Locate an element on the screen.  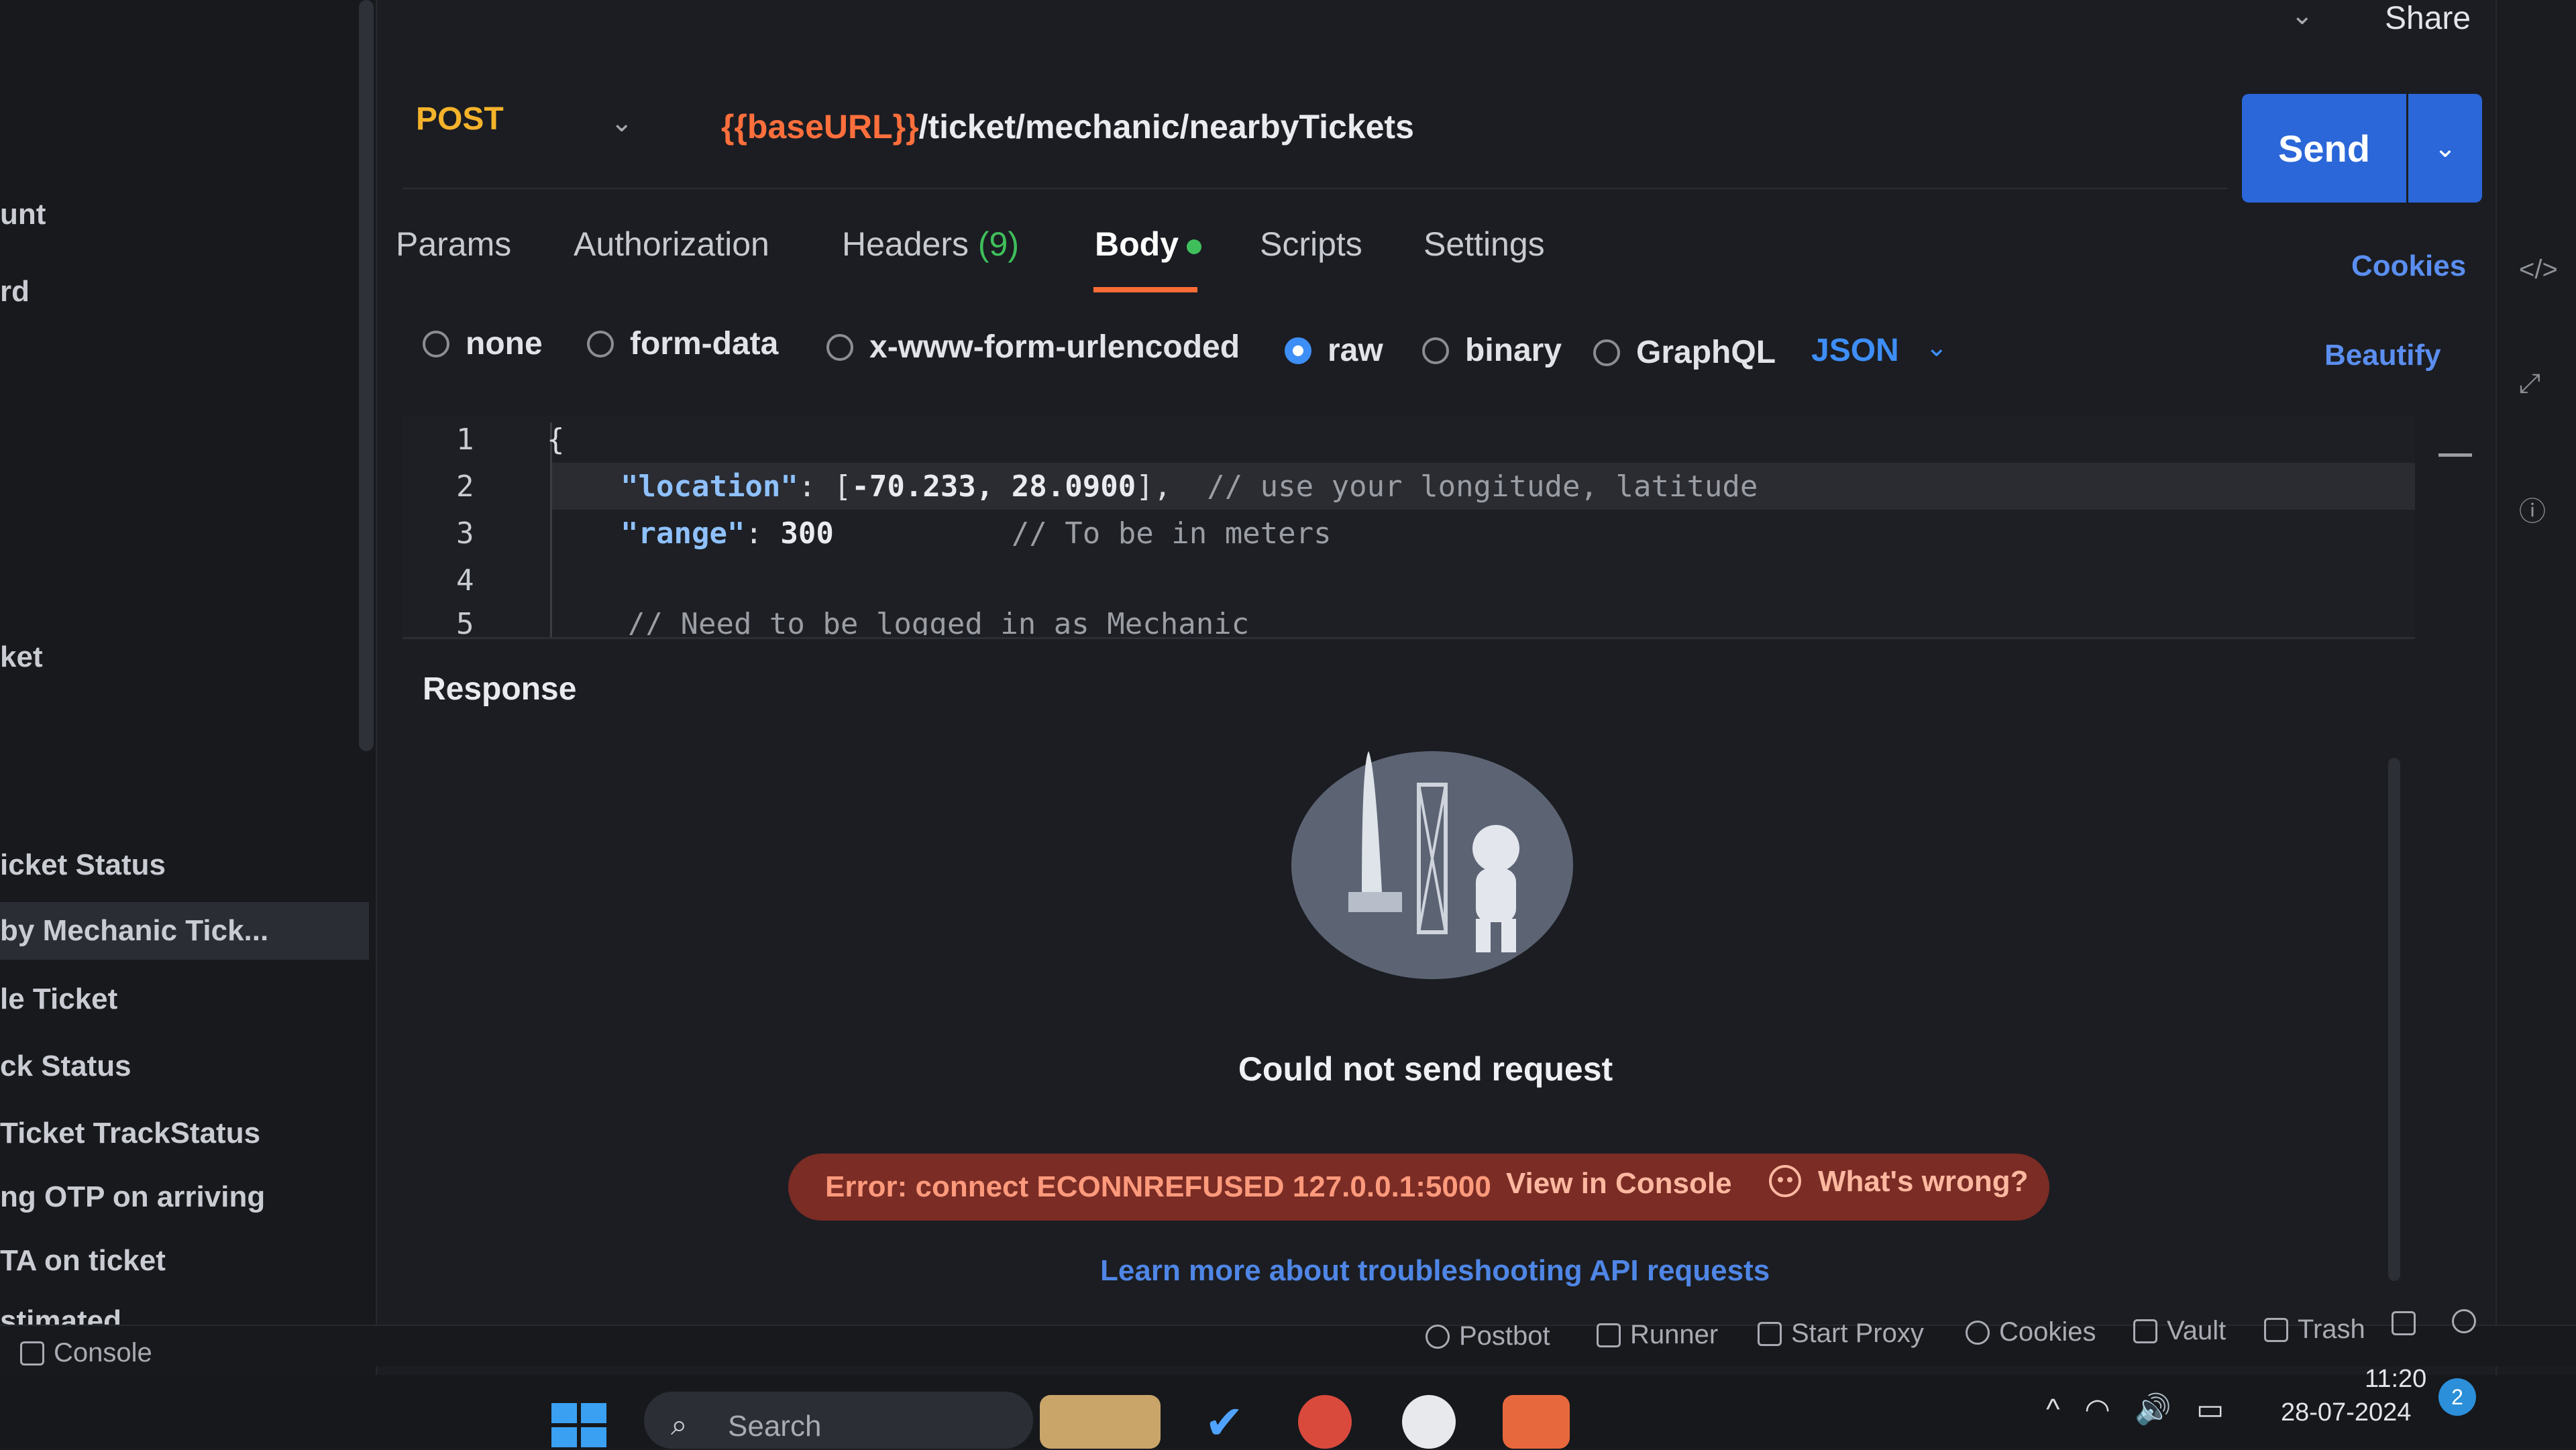
send-options-chevron-icon: ⌄ is located at coordinates (2445, 148).